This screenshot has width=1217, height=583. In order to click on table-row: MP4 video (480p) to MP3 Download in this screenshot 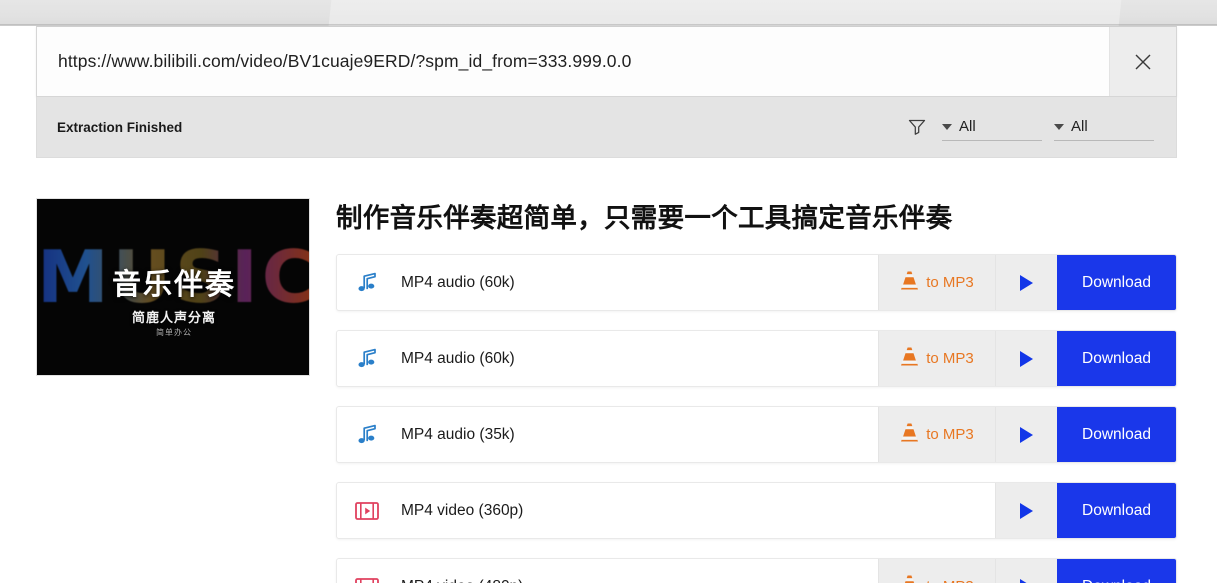, I will do `click(756, 570)`.